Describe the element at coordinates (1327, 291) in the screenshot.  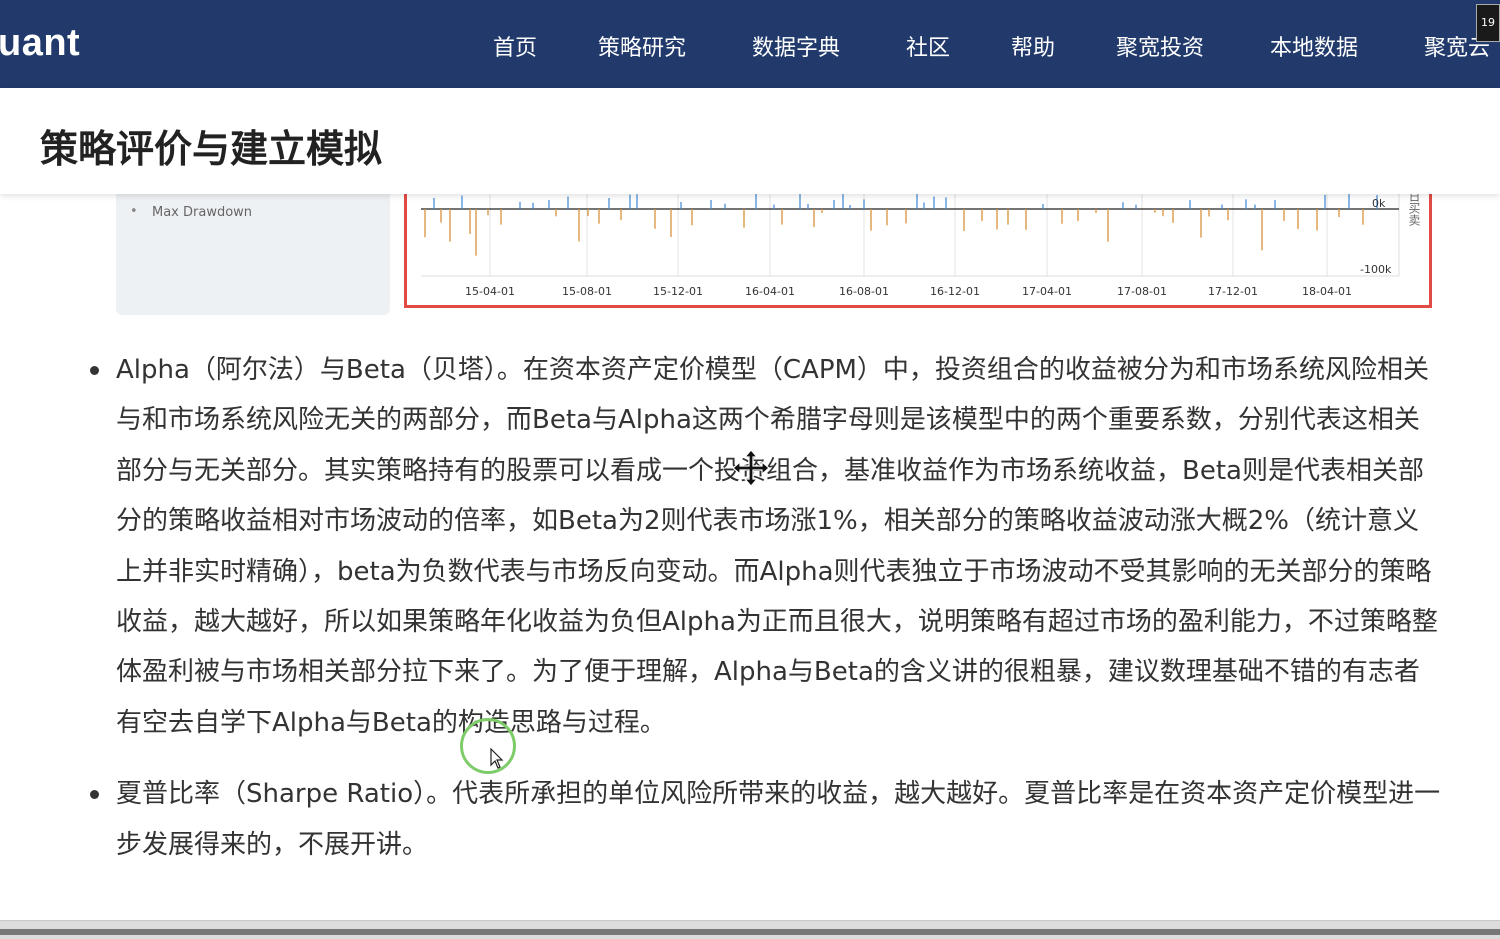
I see `x-tick: 18-04-01` at that location.